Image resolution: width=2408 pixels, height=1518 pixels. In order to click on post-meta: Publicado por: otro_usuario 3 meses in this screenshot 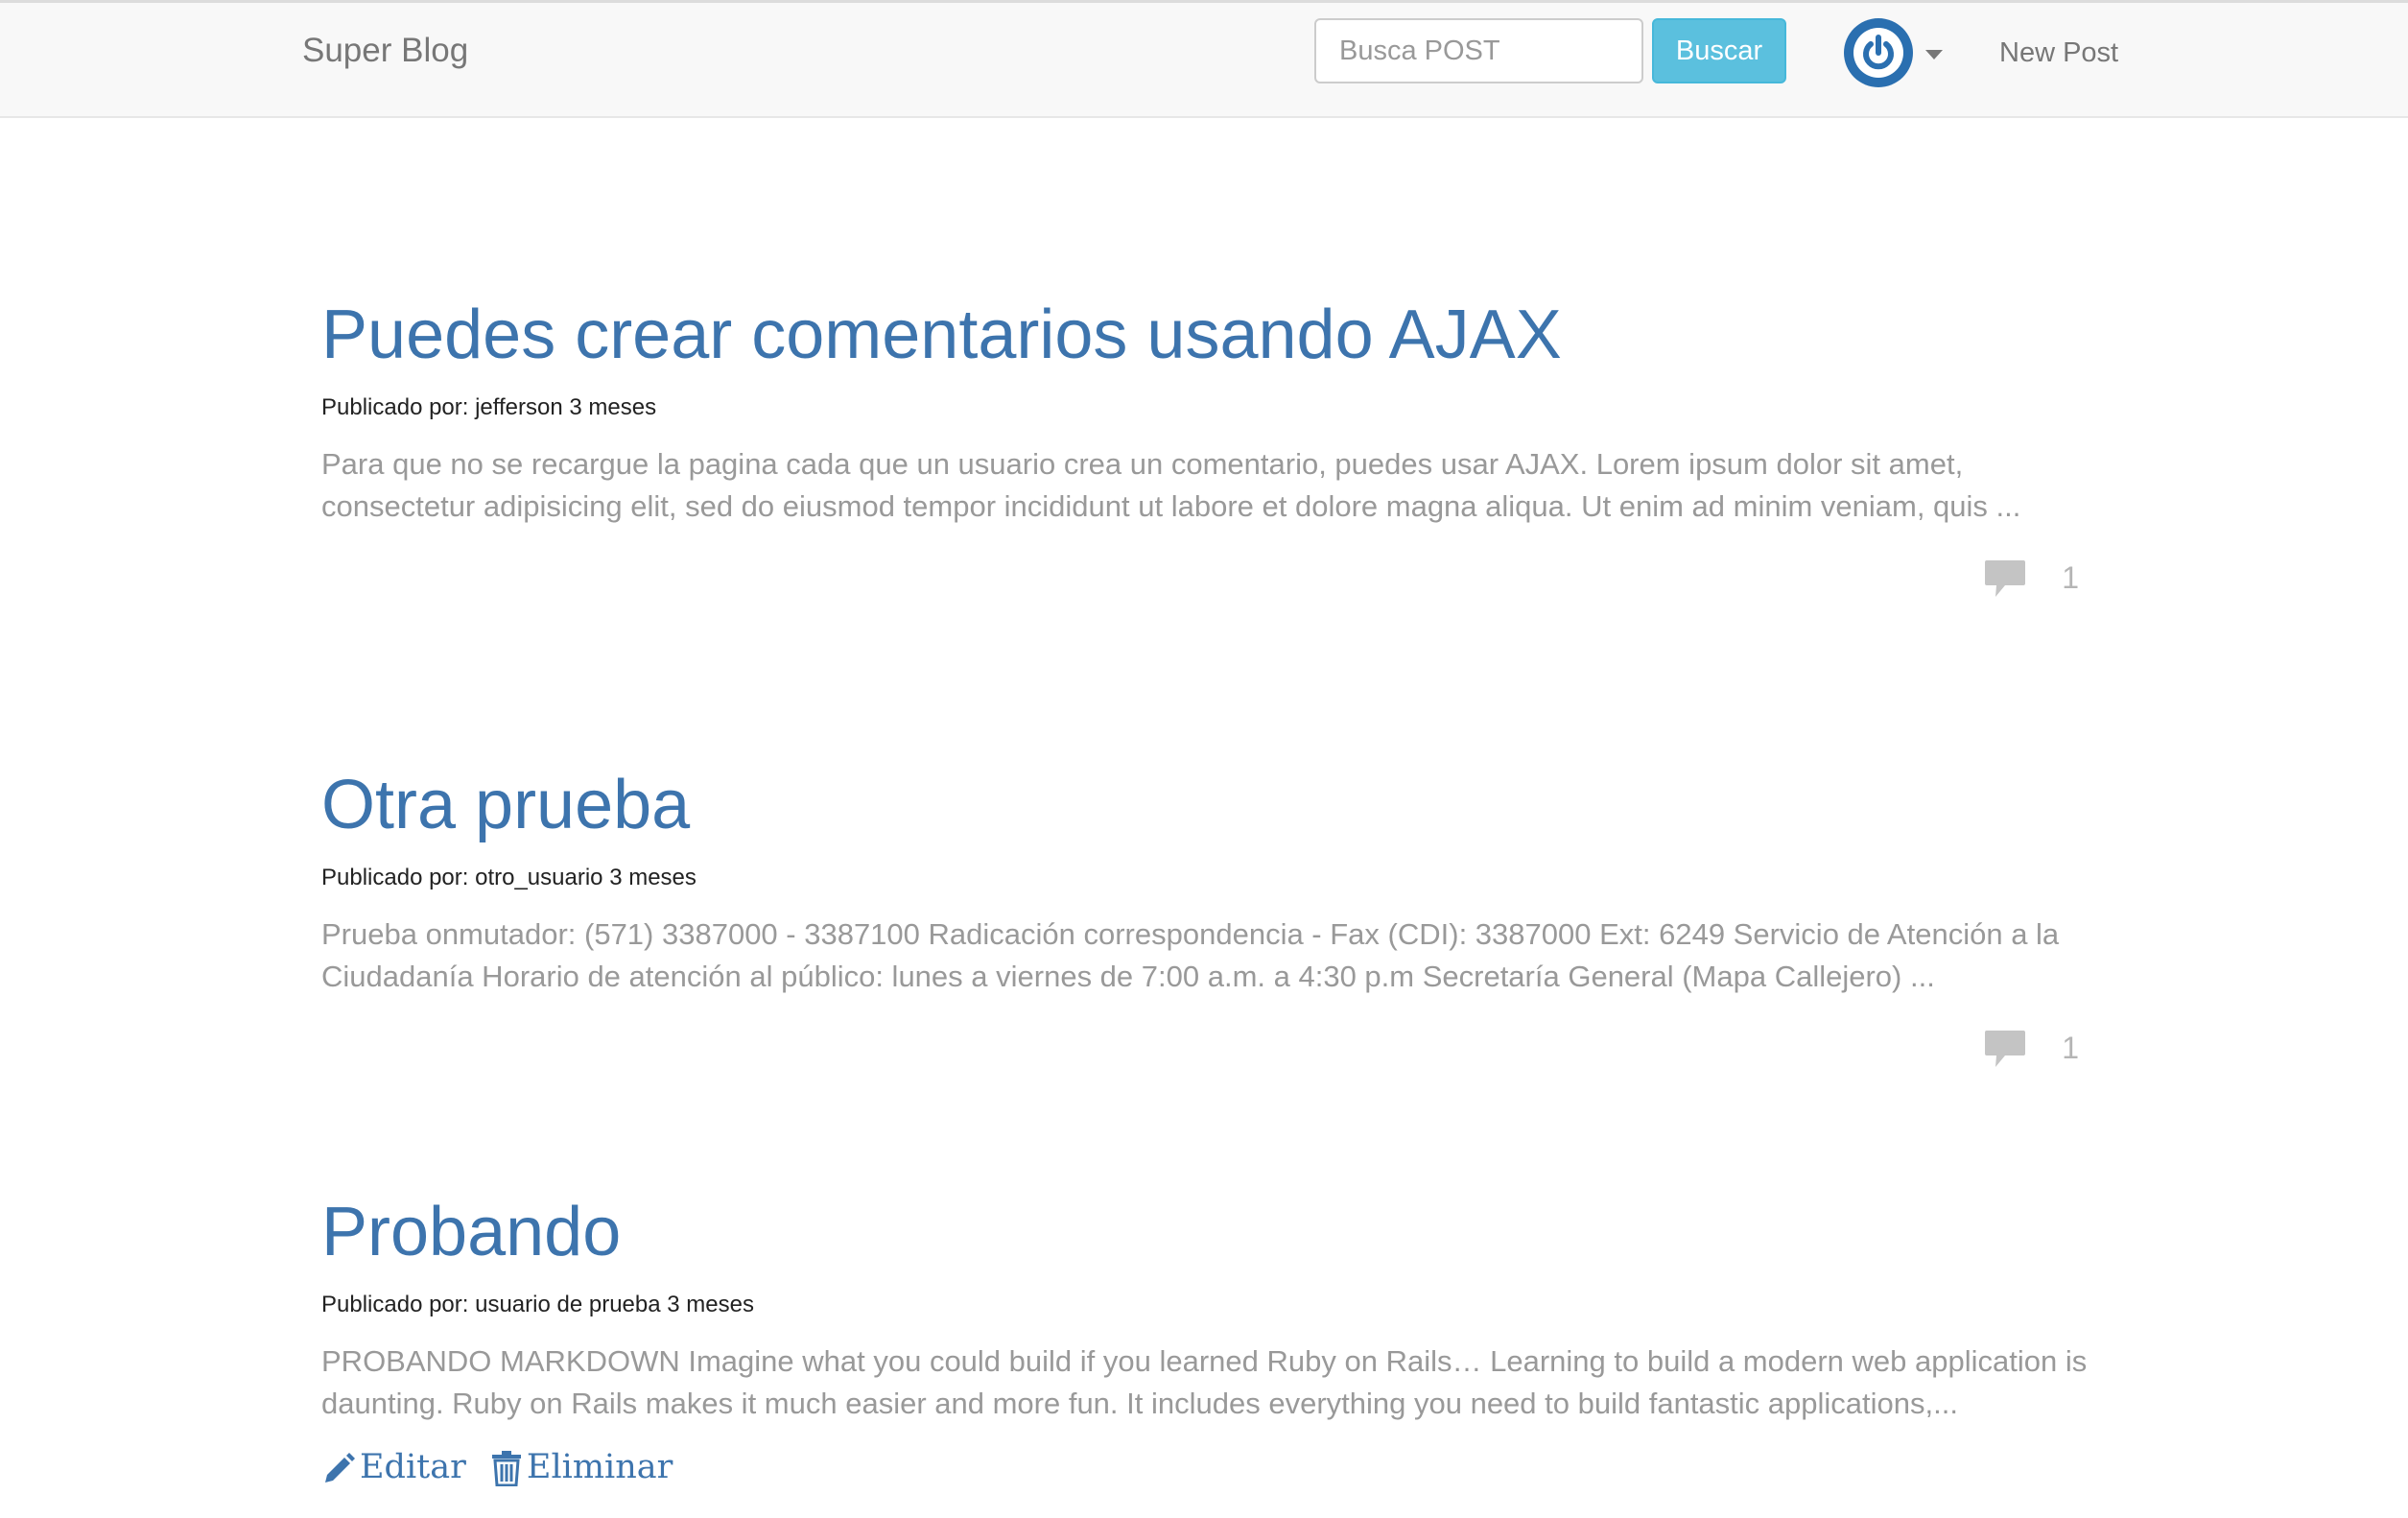, I will do `click(508, 878)`.